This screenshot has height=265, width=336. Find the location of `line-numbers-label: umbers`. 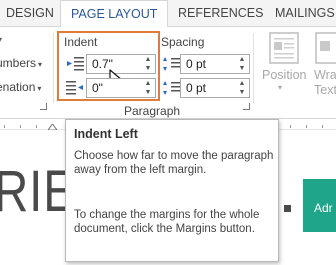

line-numbers-label: umbers is located at coordinates (18, 63).